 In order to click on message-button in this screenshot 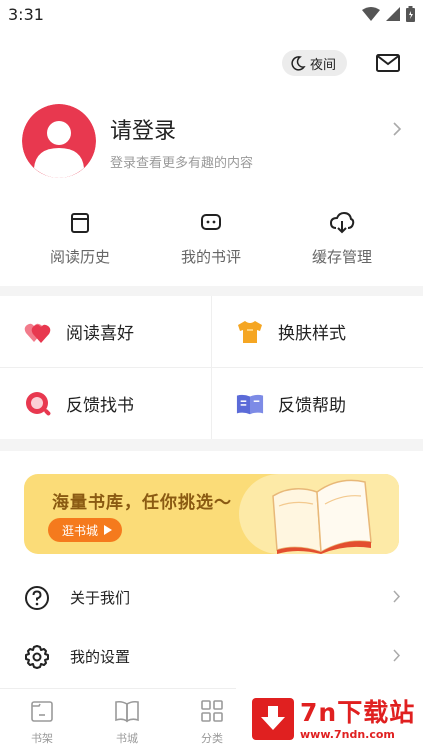, I will do `click(388, 63)`.